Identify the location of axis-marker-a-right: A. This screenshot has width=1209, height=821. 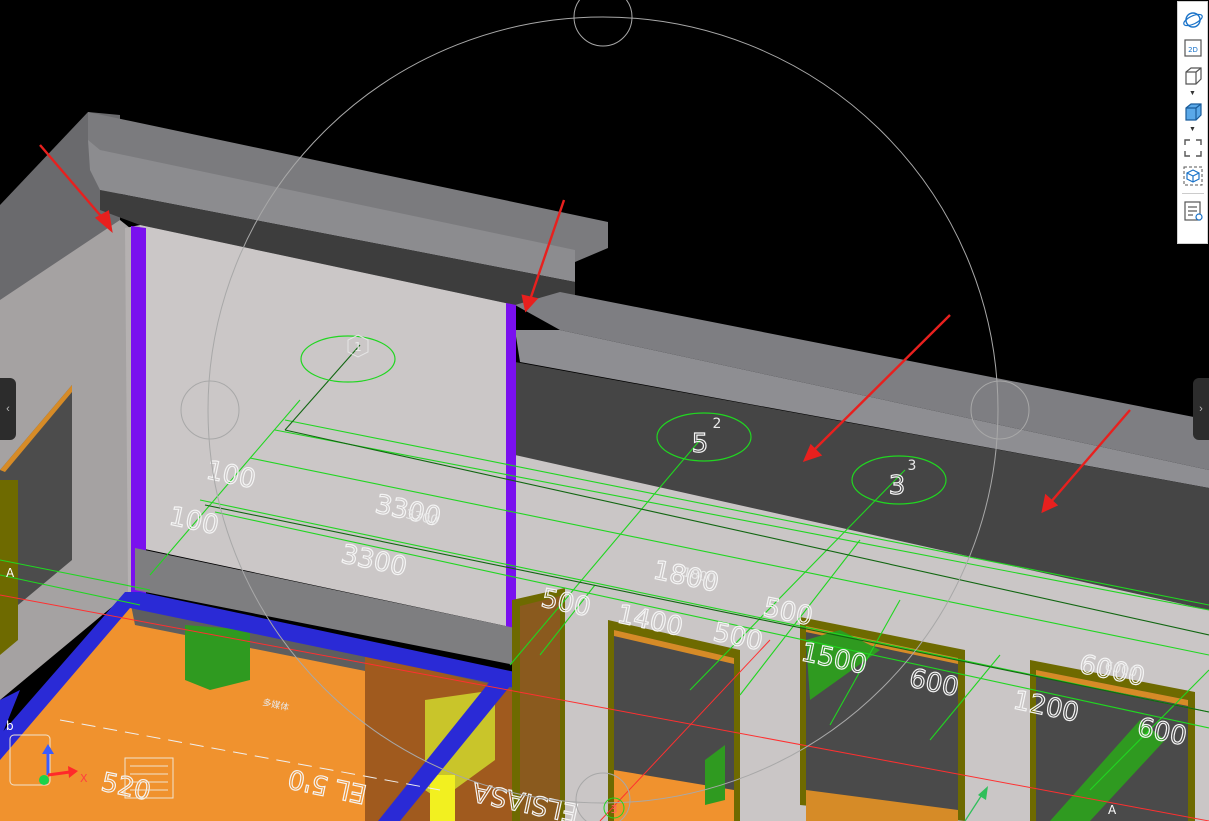
(1112, 810).